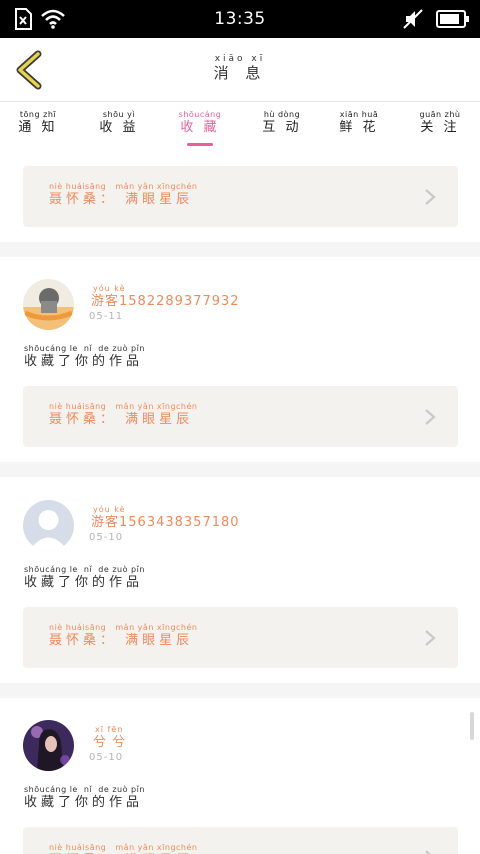 This screenshot has height=854, width=480. I want to click on user-name-text: 游客1563438357180, so click(165, 522).